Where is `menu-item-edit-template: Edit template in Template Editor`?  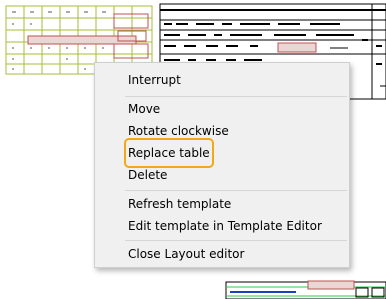 menu-item-edit-template: Edit template in Template Editor is located at coordinates (222, 226).